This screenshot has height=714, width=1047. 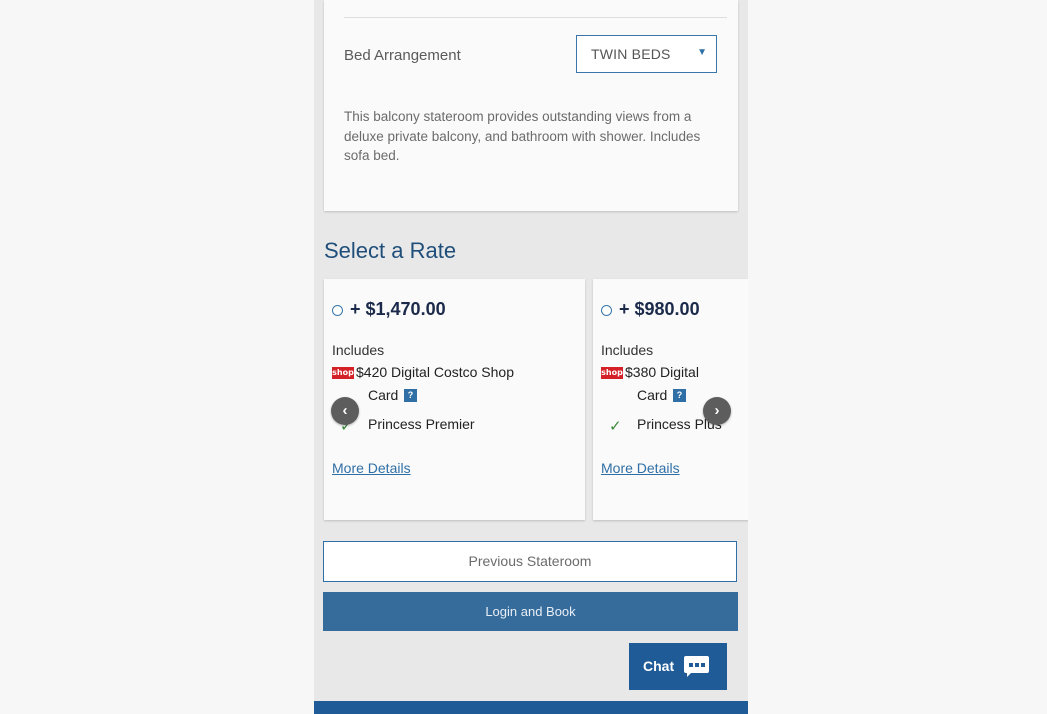 What do you see at coordinates (530, 561) in the screenshot?
I see `previous-stateroom-button: Previous Stateroom` at bounding box center [530, 561].